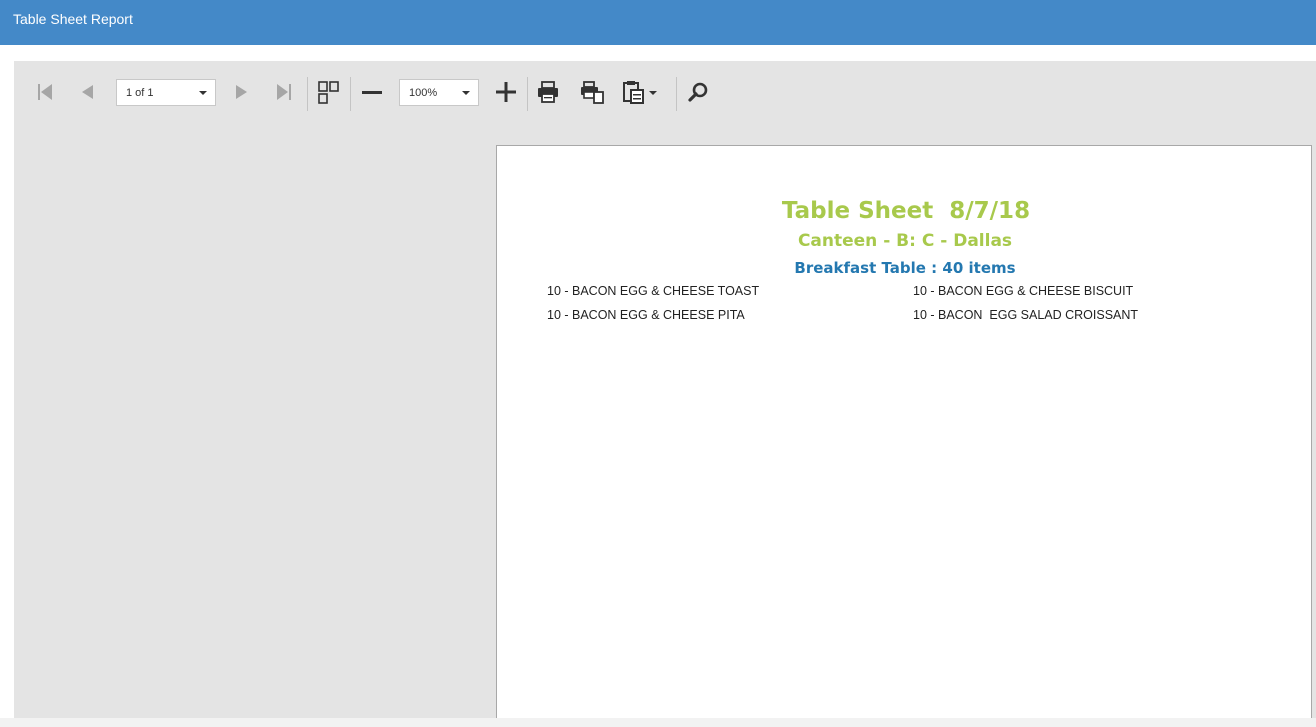 The image size is (1316, 727). I want to click on last-page-icon, so click(284, 92).